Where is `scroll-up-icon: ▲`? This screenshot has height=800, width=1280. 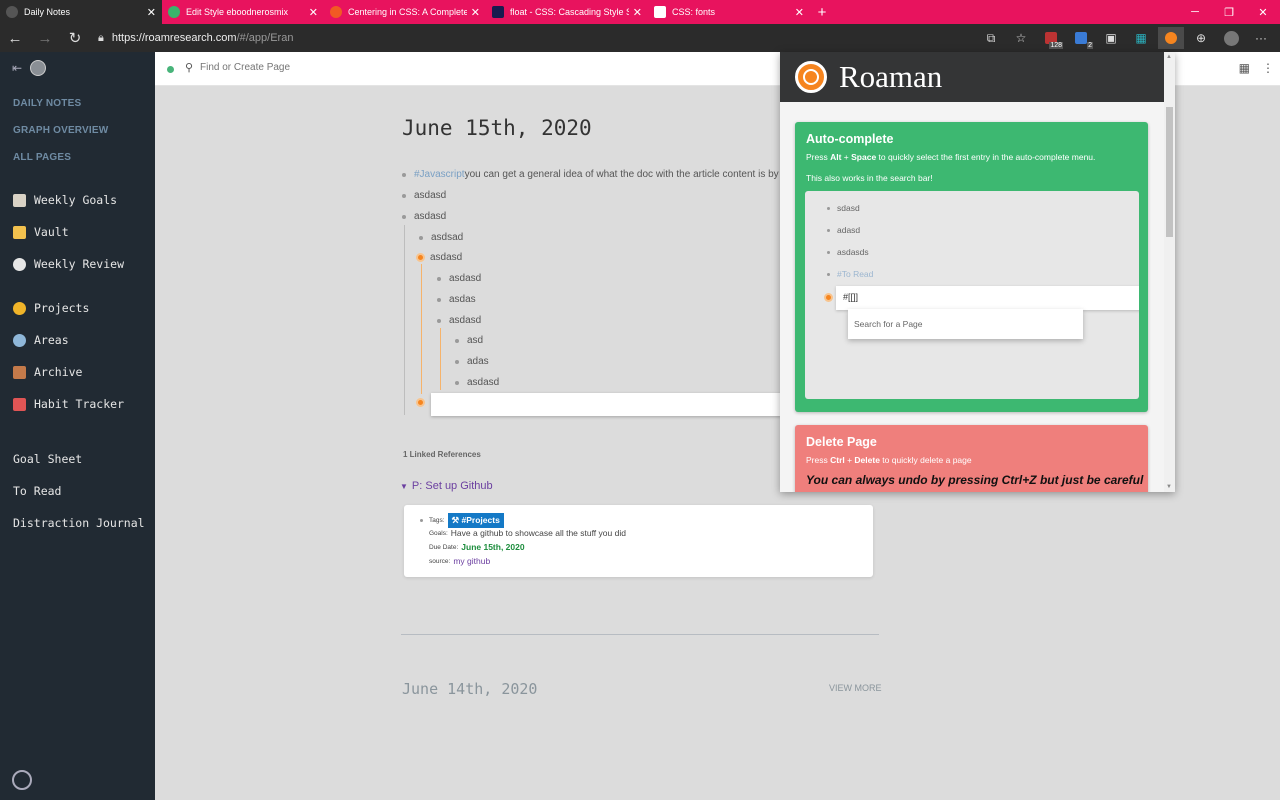
scroll-up-icon: ▲ is located at coordinates (1169, 57).